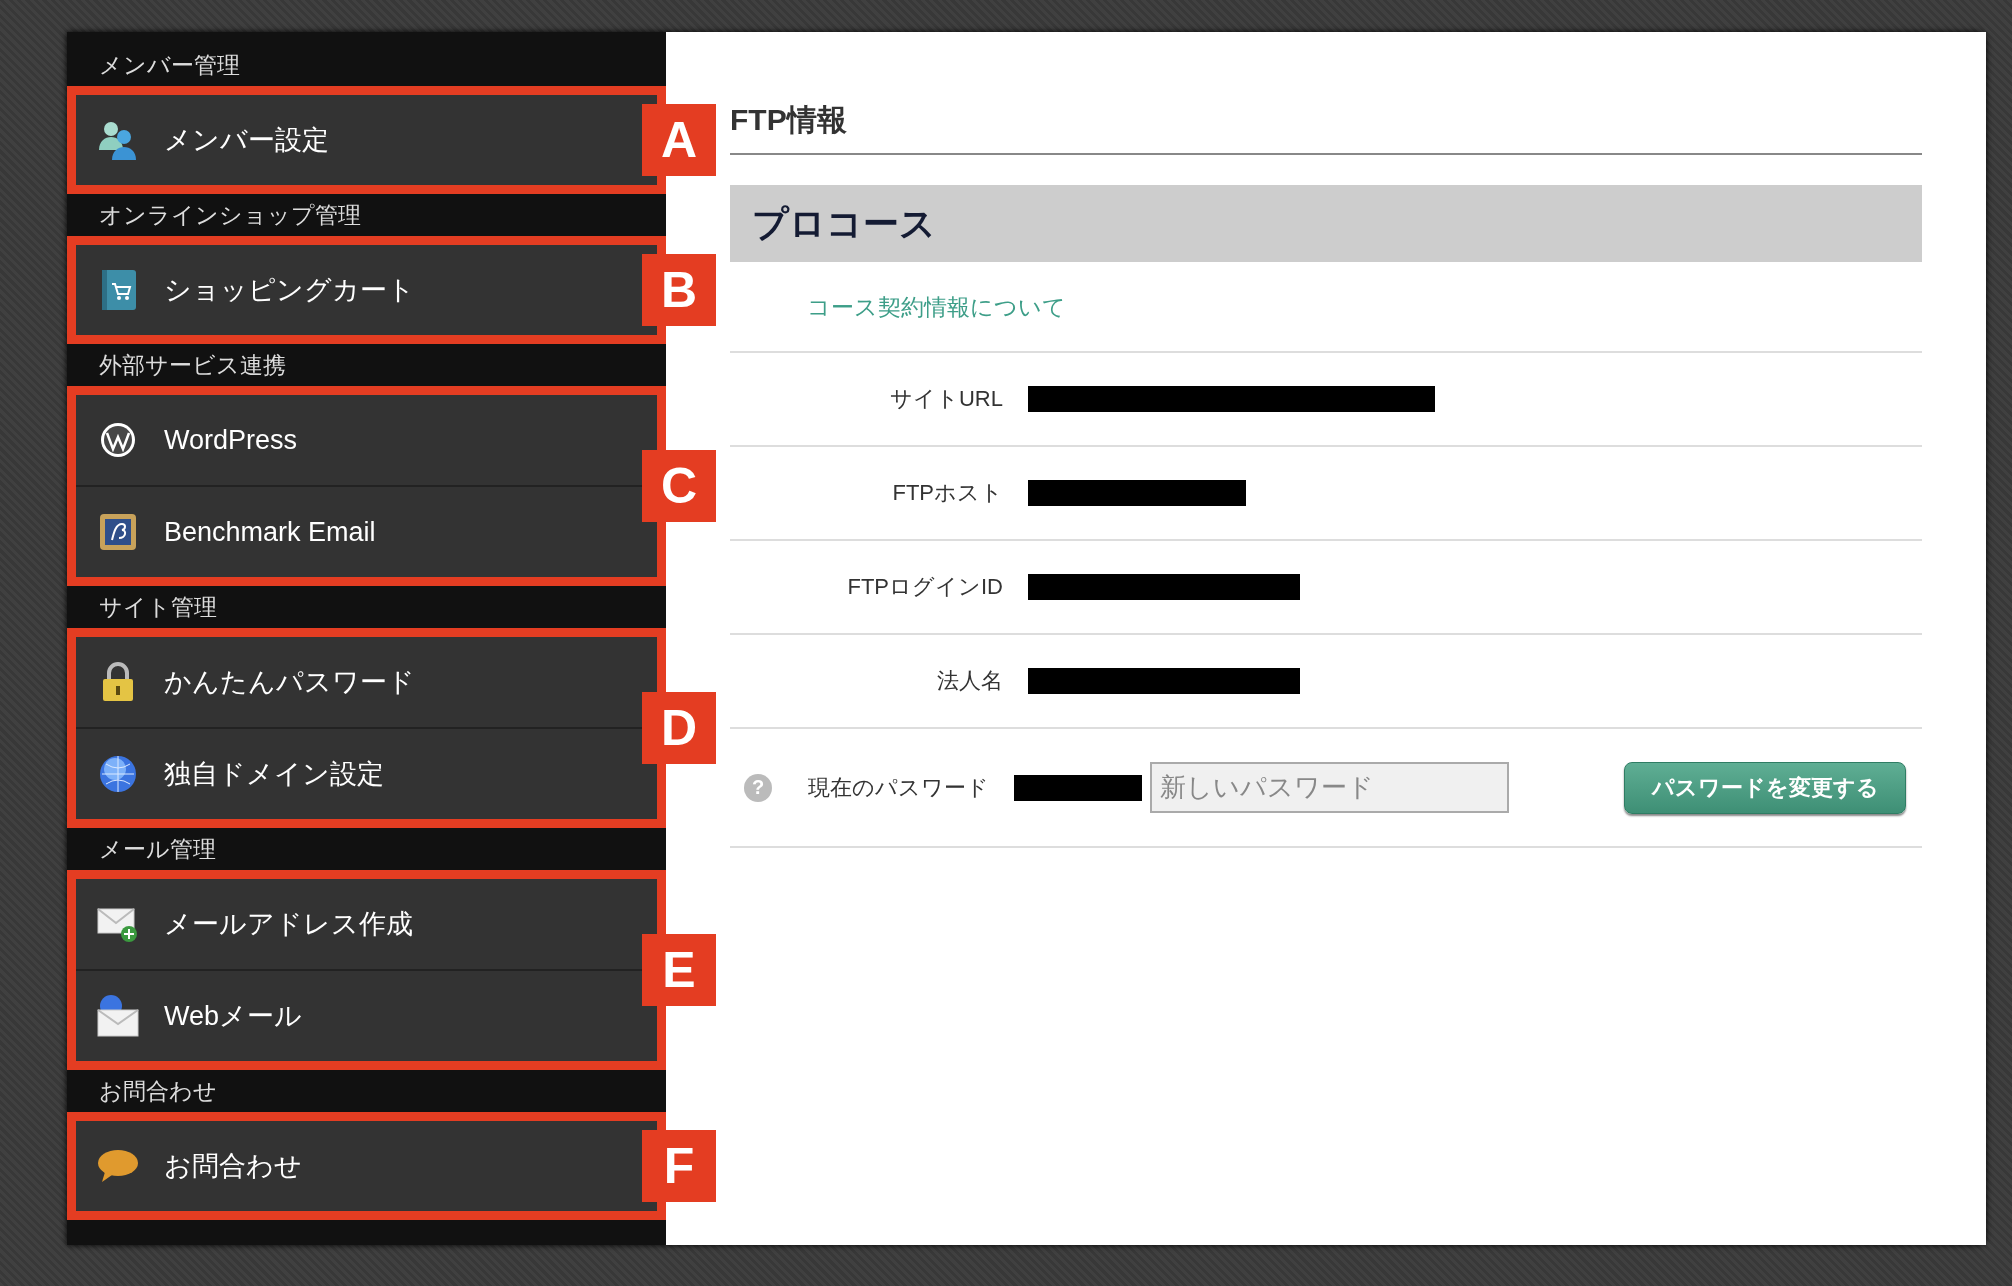  Describe the element at coordinates (924, 587) in the screenshot. I see `field-label: FTPログインID` at that location.